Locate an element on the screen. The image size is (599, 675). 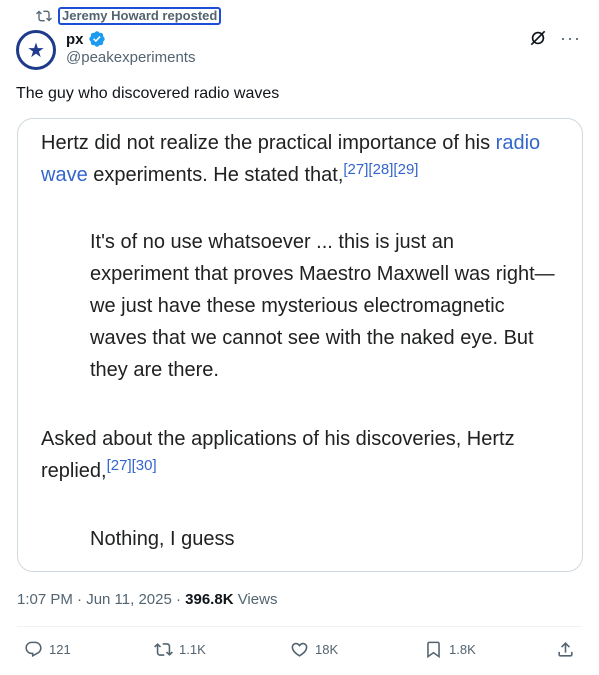
wiki-quote-2: Nothing, I guess is located at coordinates (162, 539).